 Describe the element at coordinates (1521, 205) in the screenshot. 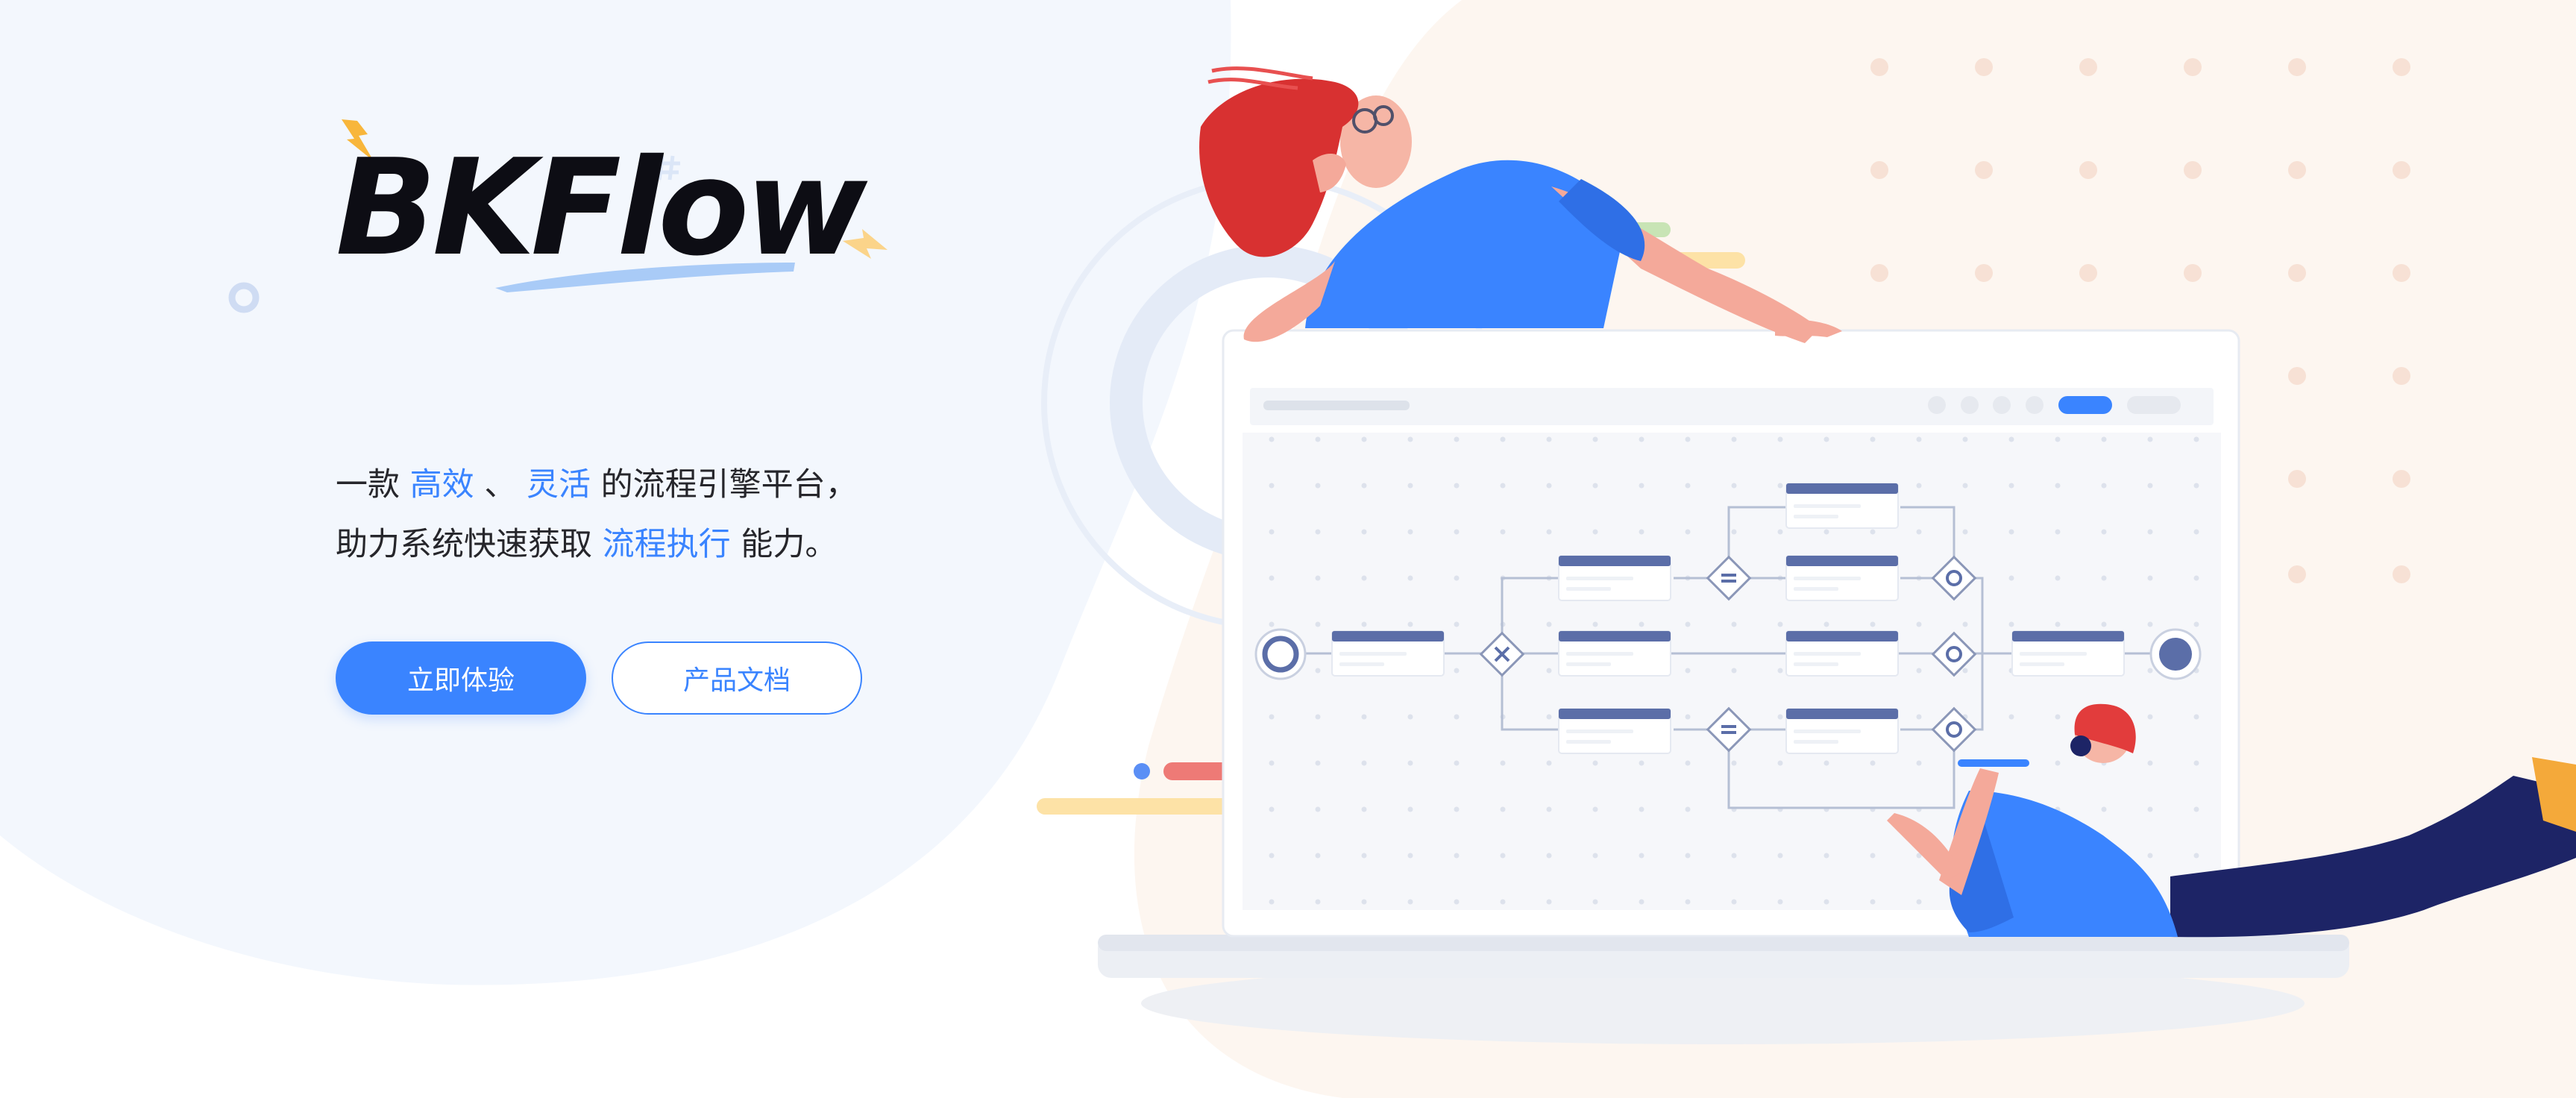

I see `woman-figure` at that location.